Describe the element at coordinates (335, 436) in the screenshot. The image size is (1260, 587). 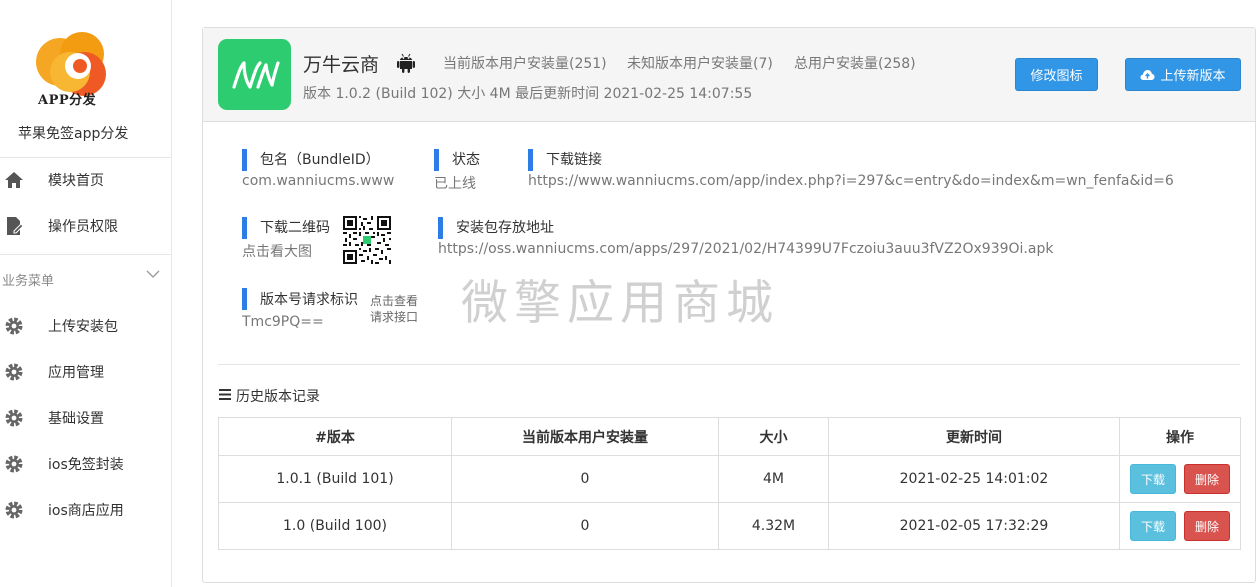
I see `column-header-version: #版本` at that location.